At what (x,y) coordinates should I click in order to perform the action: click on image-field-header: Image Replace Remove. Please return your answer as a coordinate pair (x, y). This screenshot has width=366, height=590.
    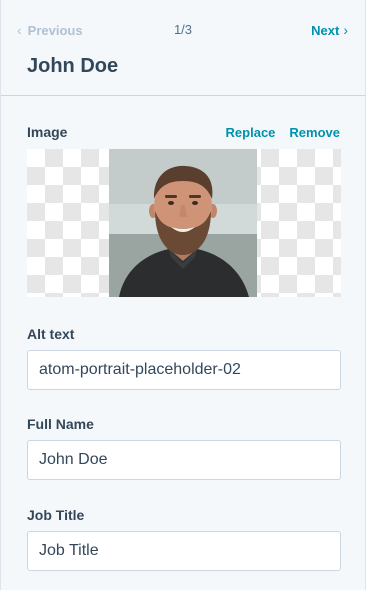
    Looking at the image, I should click on (183, 133).